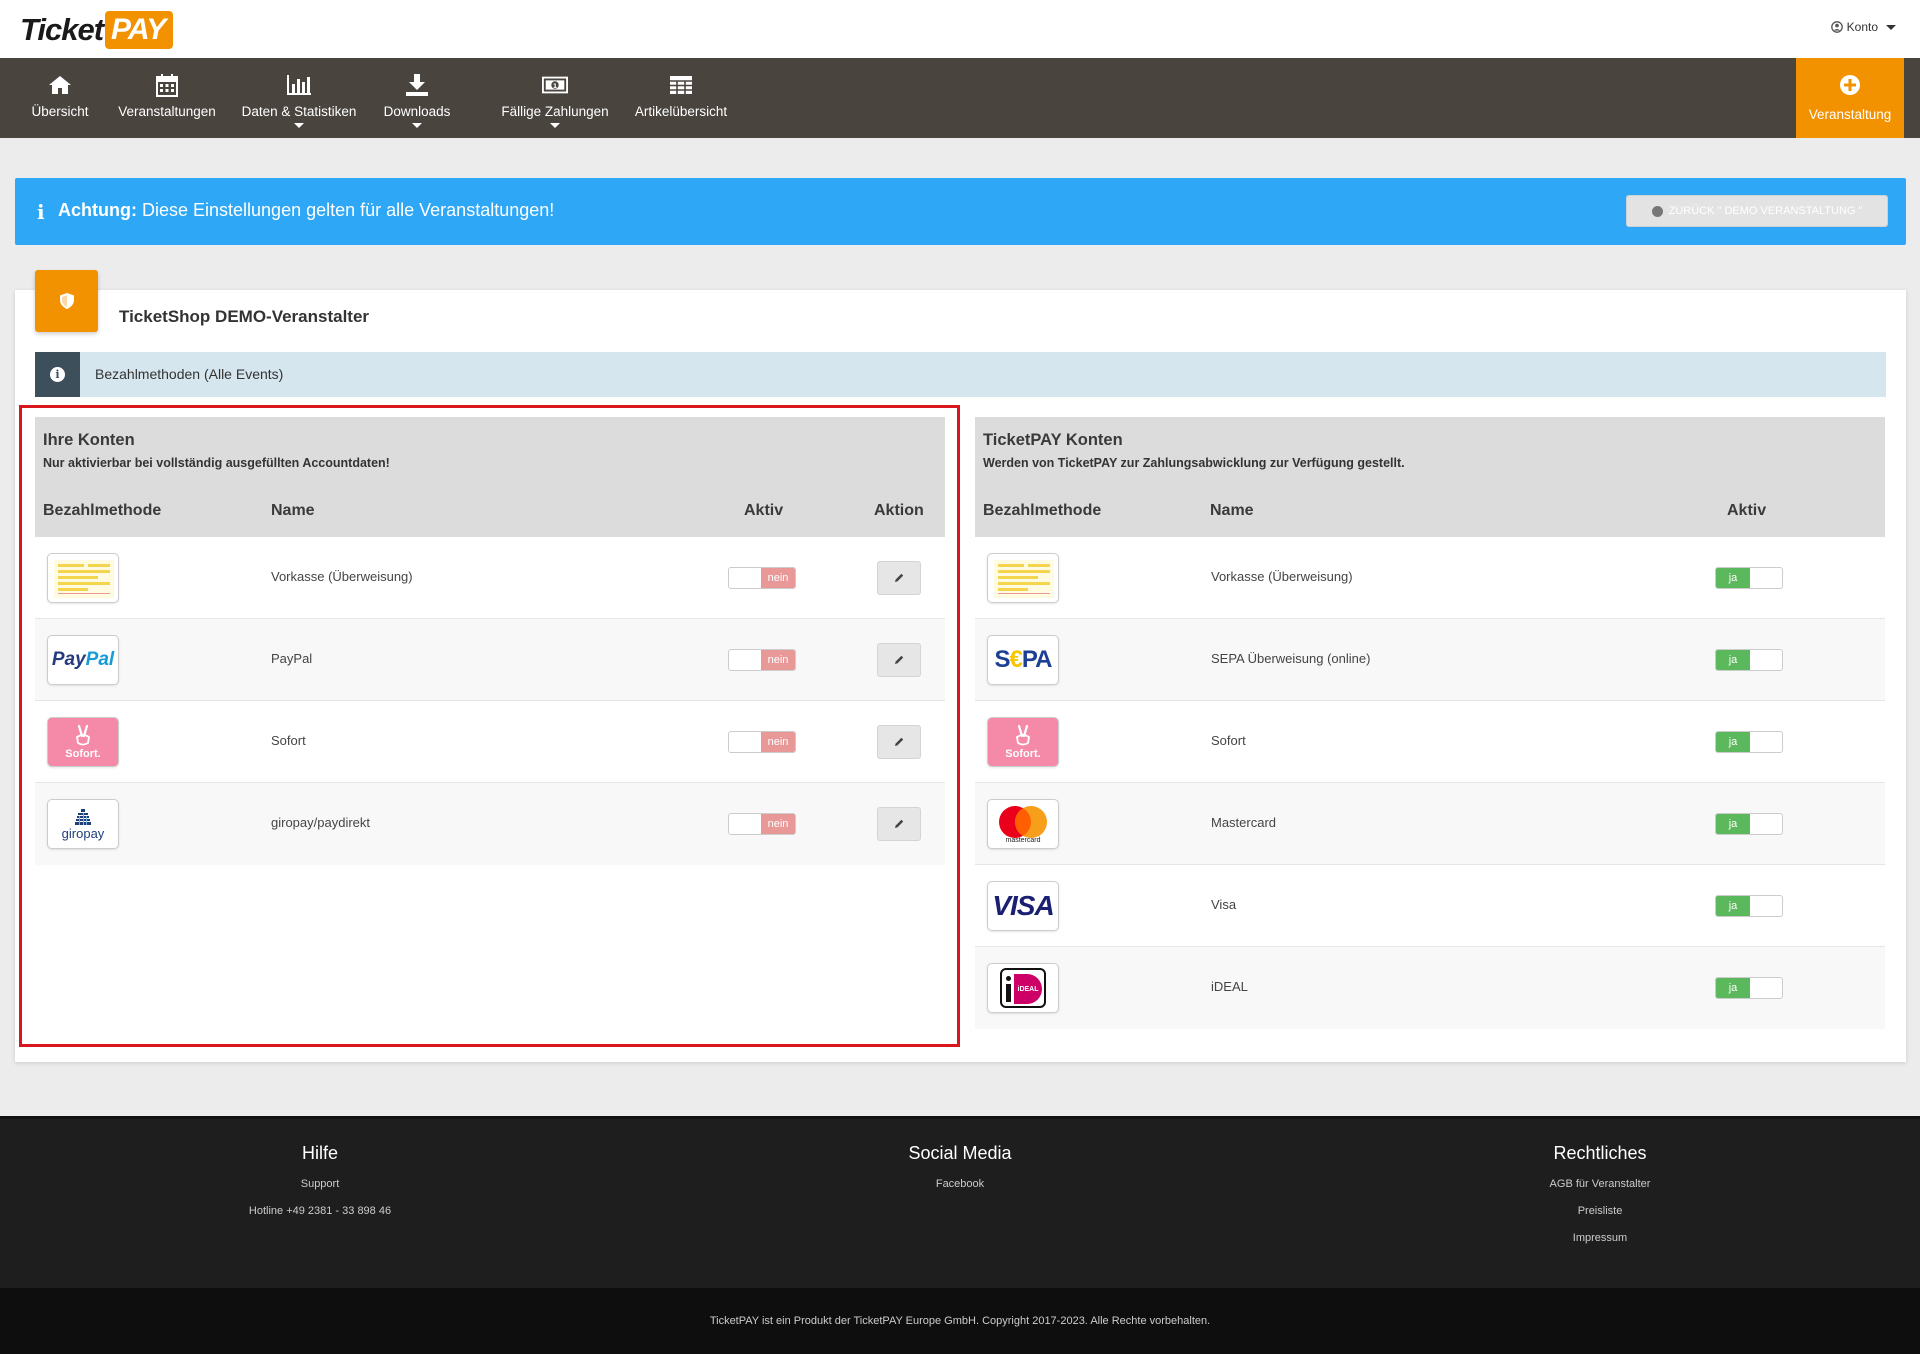  What do you see at coordinates (1023, 578) in the screenshot?
I see `transfer-form-icon` at bounding box center [1023, 578].